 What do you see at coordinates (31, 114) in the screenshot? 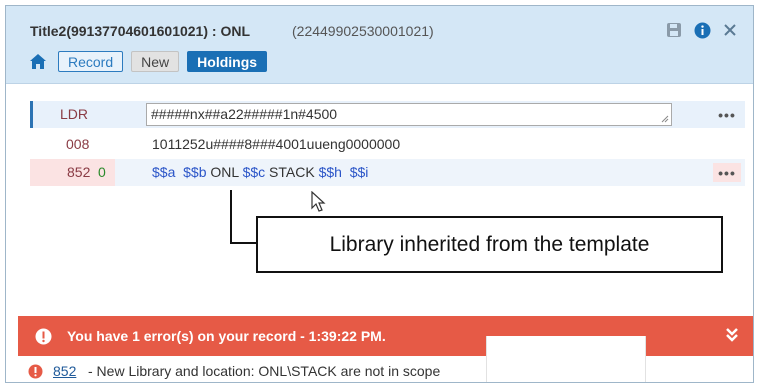
I see `active-row-indicator` at bounding box center [31, 114].